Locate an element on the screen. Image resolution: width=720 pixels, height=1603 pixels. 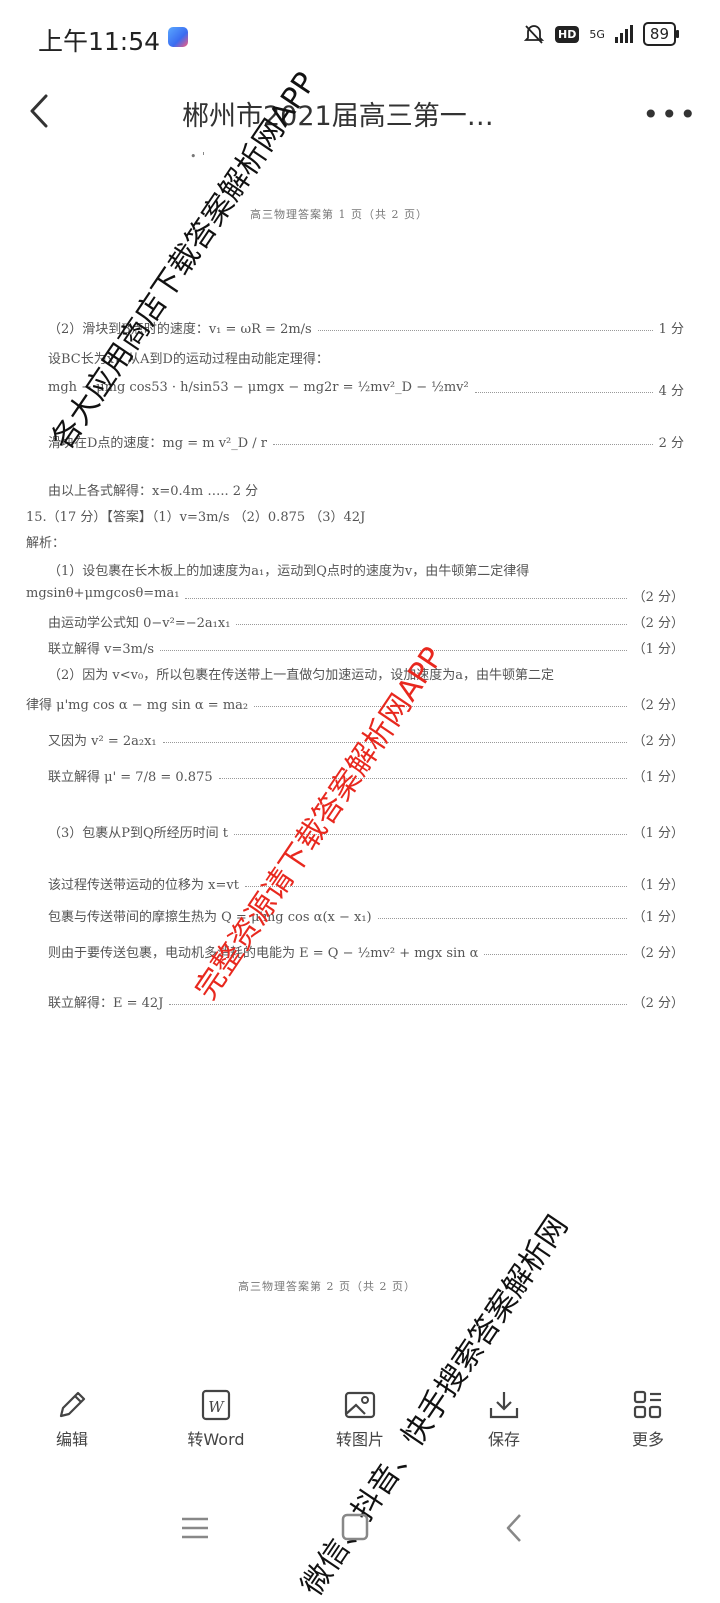
triangle-back-icon is located at coordinates (513, 1528).